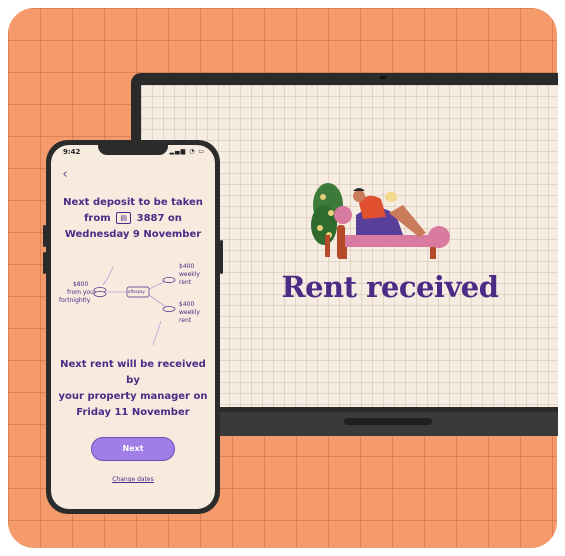 The width and height of the screenshot is (565, 556). Describe the element at coordinates (75, 300) in the screenshot. I see `from-frequency: fortnightly` at that location.